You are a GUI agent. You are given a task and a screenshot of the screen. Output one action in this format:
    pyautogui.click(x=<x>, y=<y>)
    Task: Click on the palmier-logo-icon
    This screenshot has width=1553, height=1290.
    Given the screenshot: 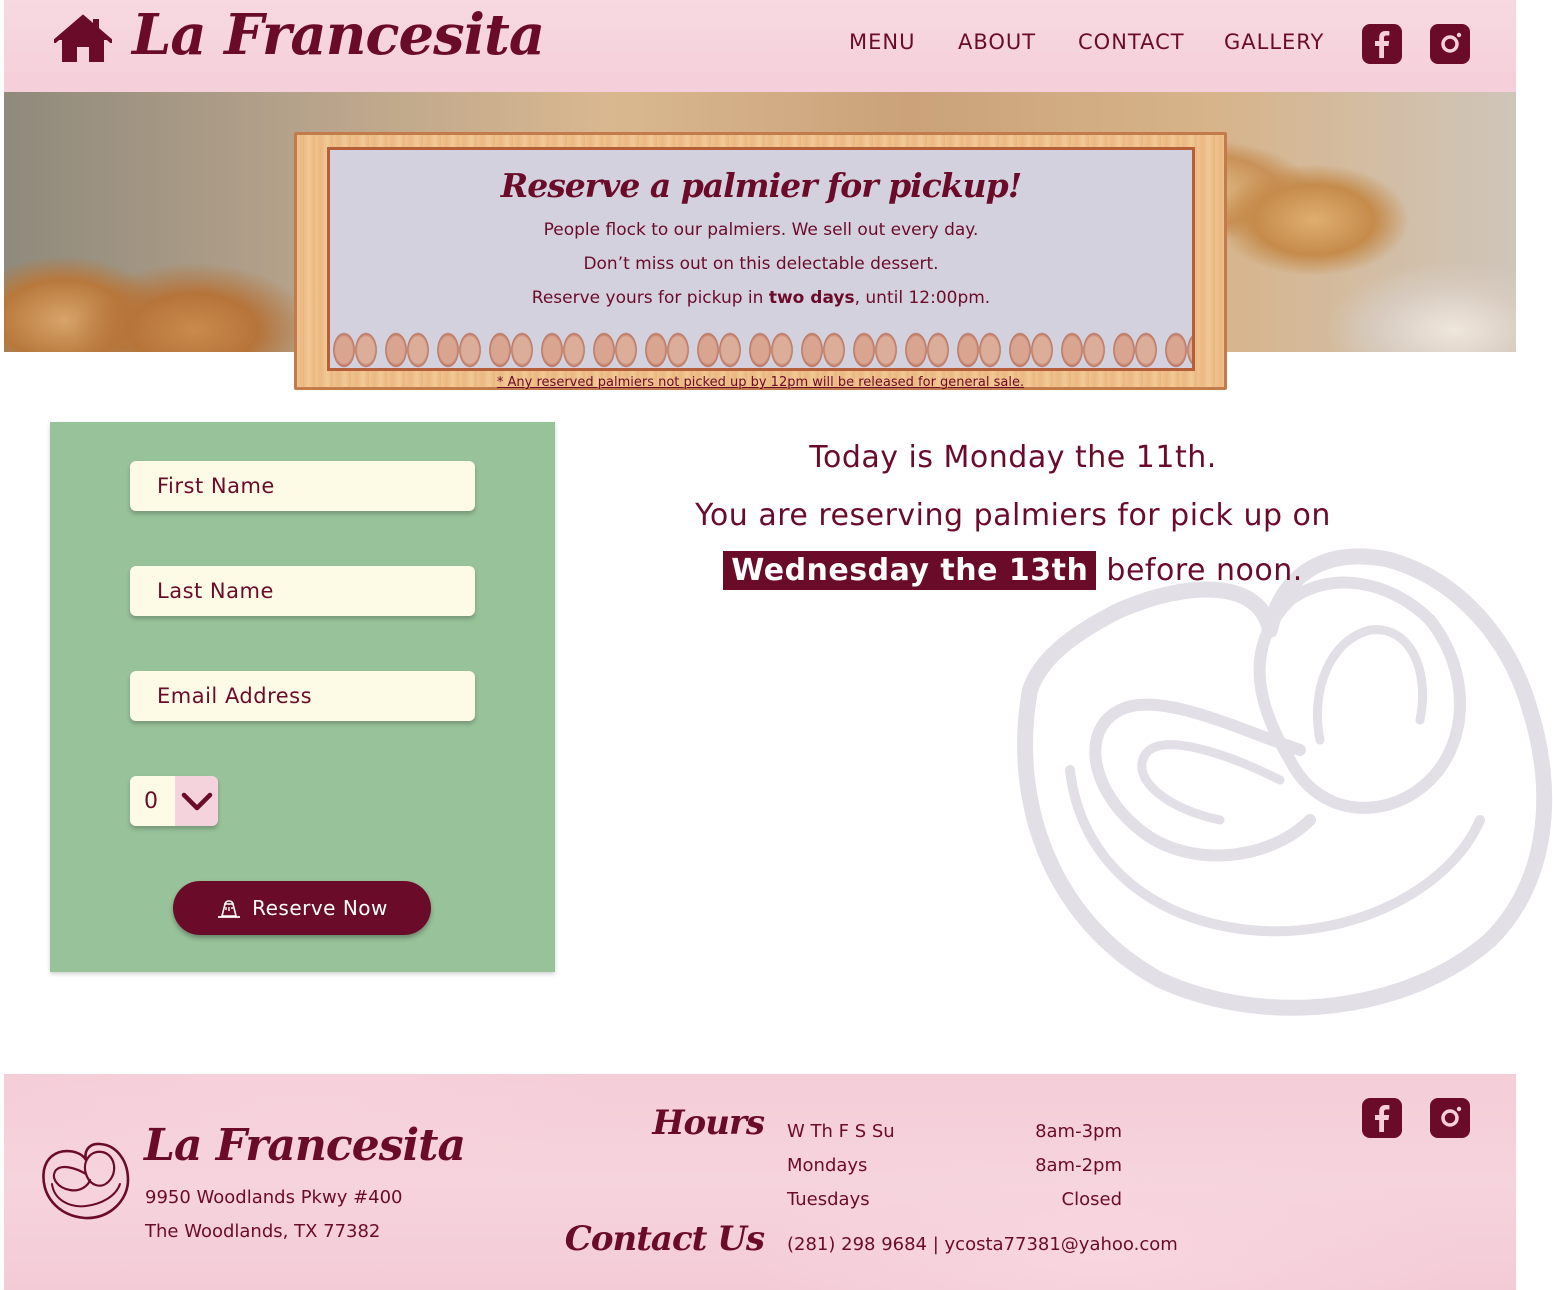 What is the action you would take?
    pyautogui.click(x=86, y=1181)
    